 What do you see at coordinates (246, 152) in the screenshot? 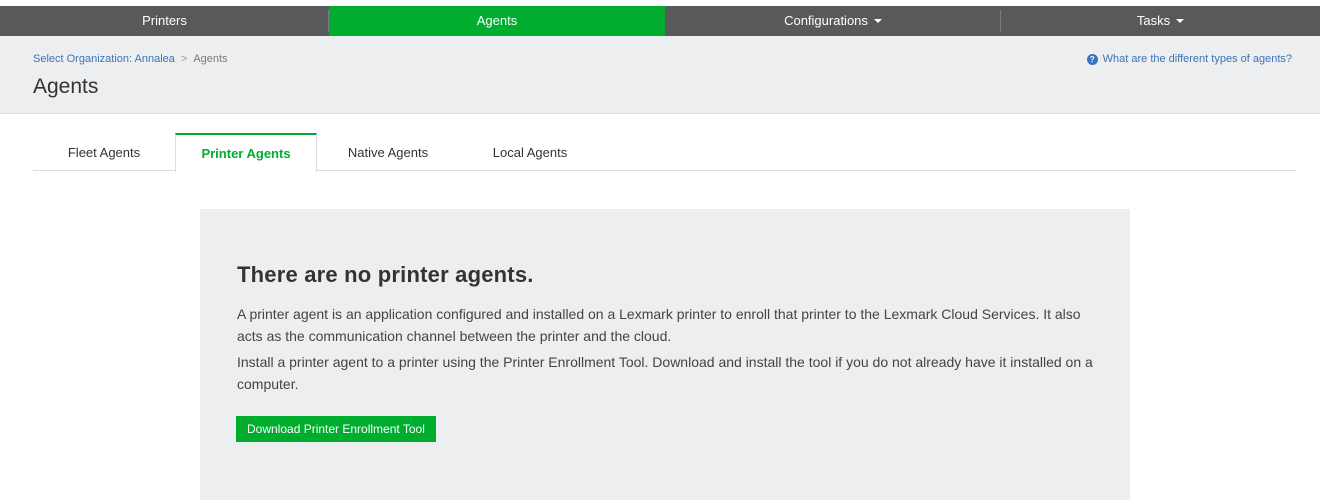
I see `tab-printer-agents: Printer Agents` at bounding box center [246, 152].